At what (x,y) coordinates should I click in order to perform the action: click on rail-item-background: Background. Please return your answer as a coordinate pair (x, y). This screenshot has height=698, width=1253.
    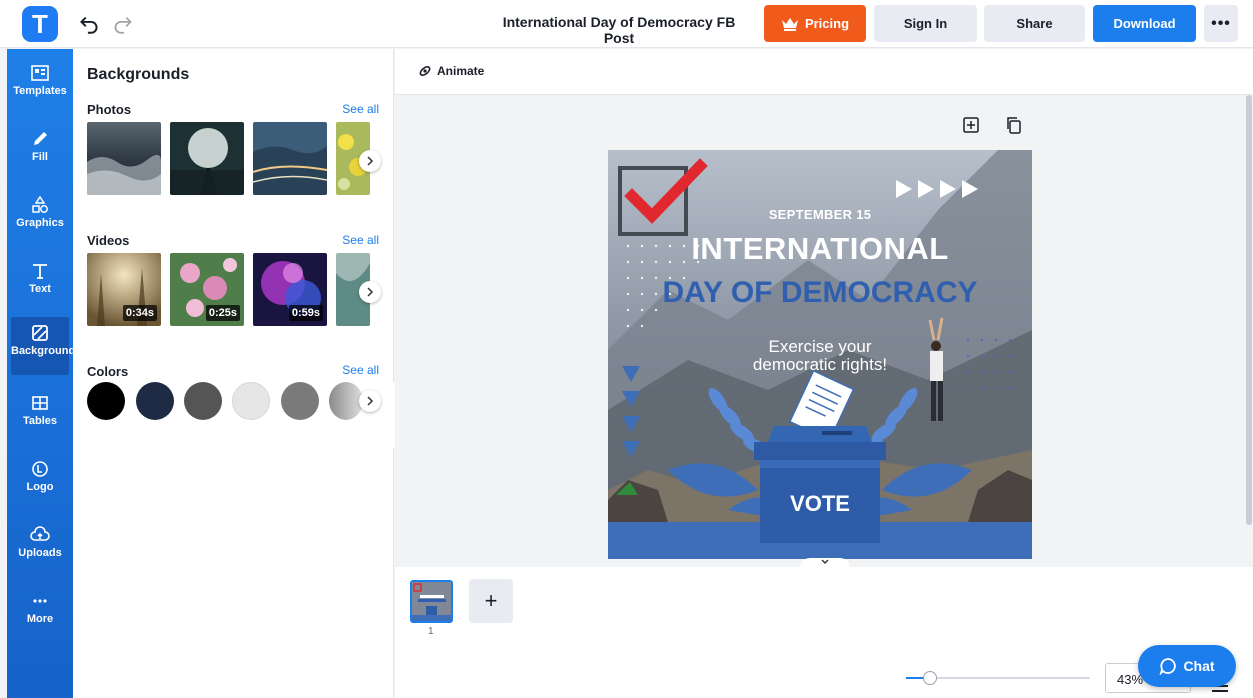
    Looking at the image, I should click on (43, 346).